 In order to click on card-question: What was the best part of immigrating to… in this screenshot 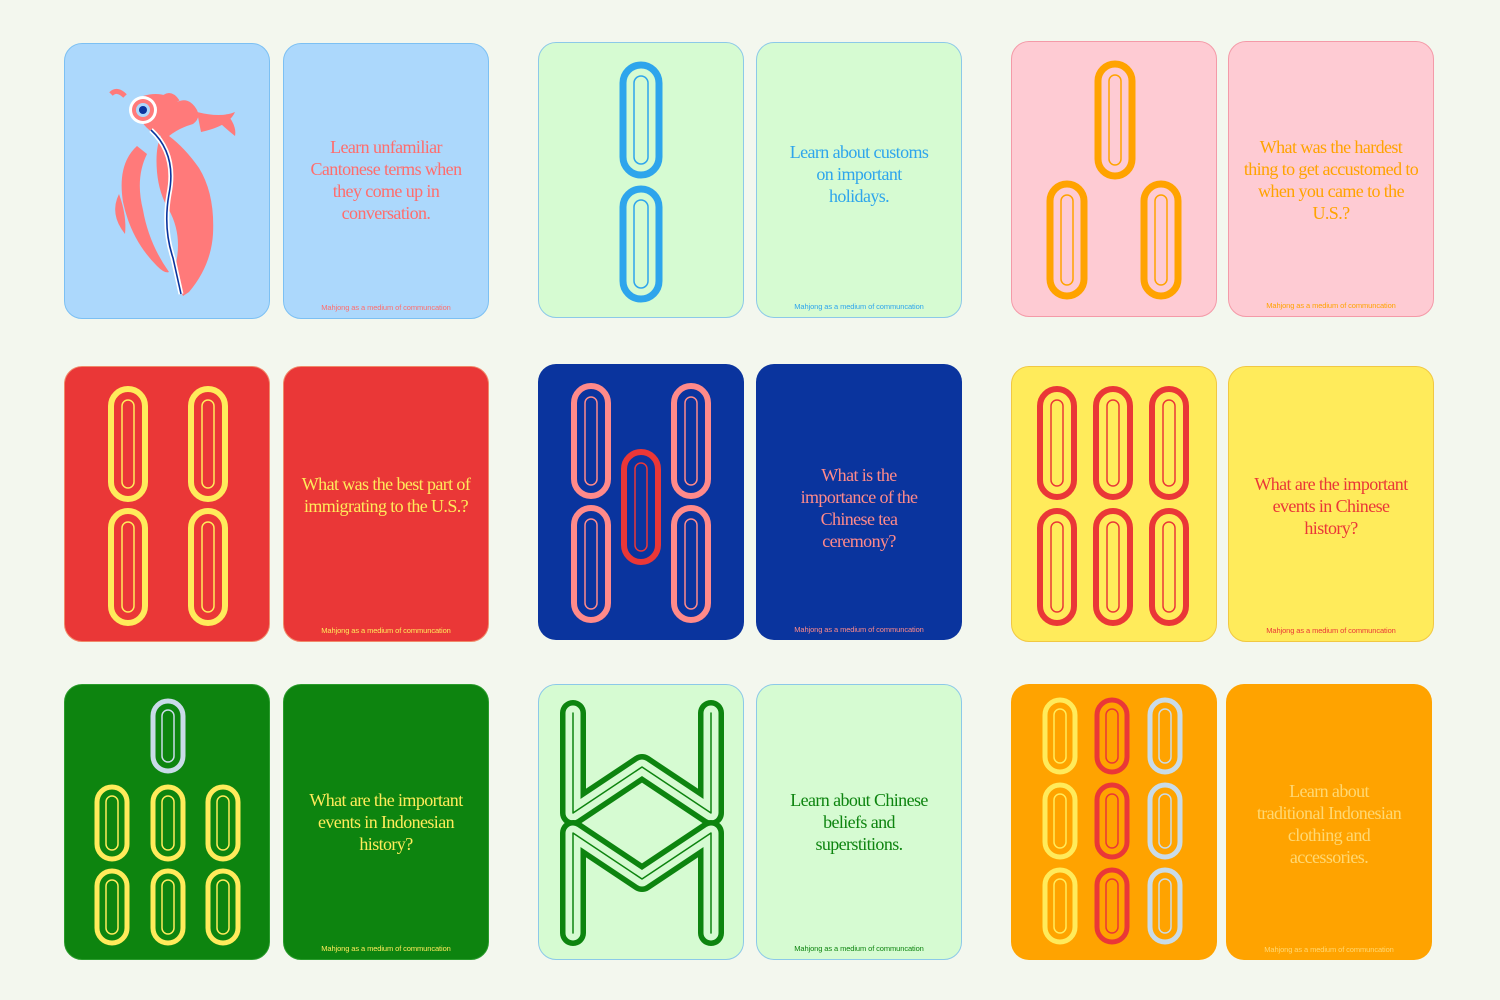, I will do `click(386, 495)`.